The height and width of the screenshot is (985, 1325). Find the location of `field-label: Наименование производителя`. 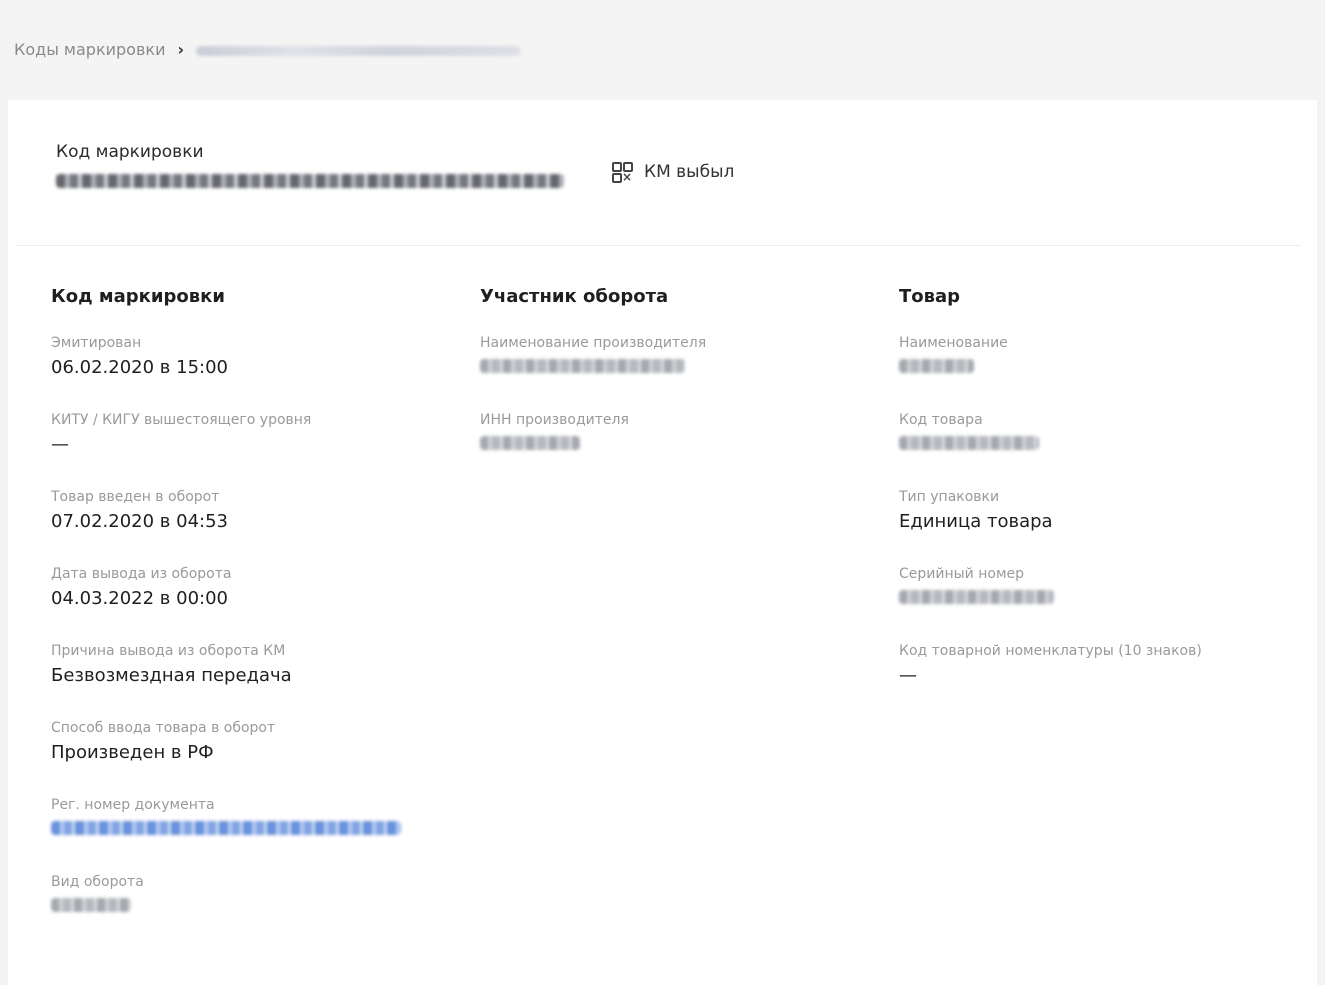

field-label: Наименование производителя is located at coordinates (593, 343).